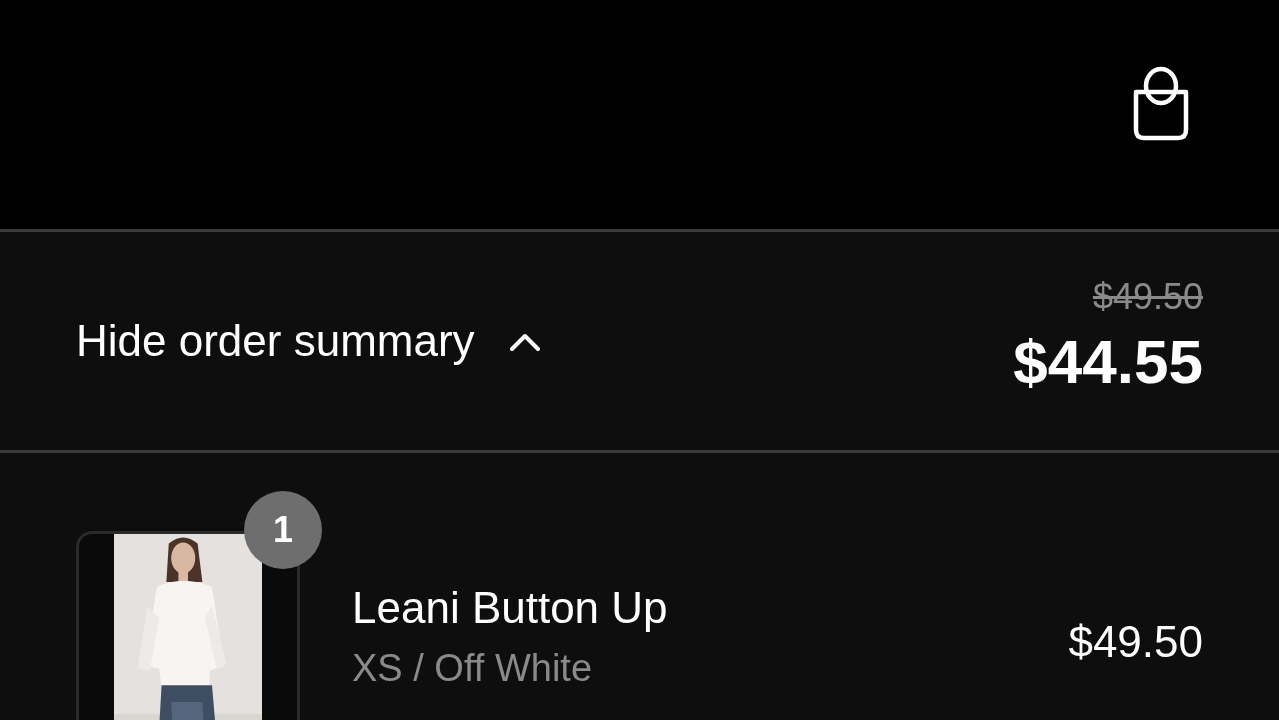 This screenshot has height=720, width=1279. Describe the element at coordinates (283, 530) in the screenshot. I see `quantity-badge: 1` at that location.